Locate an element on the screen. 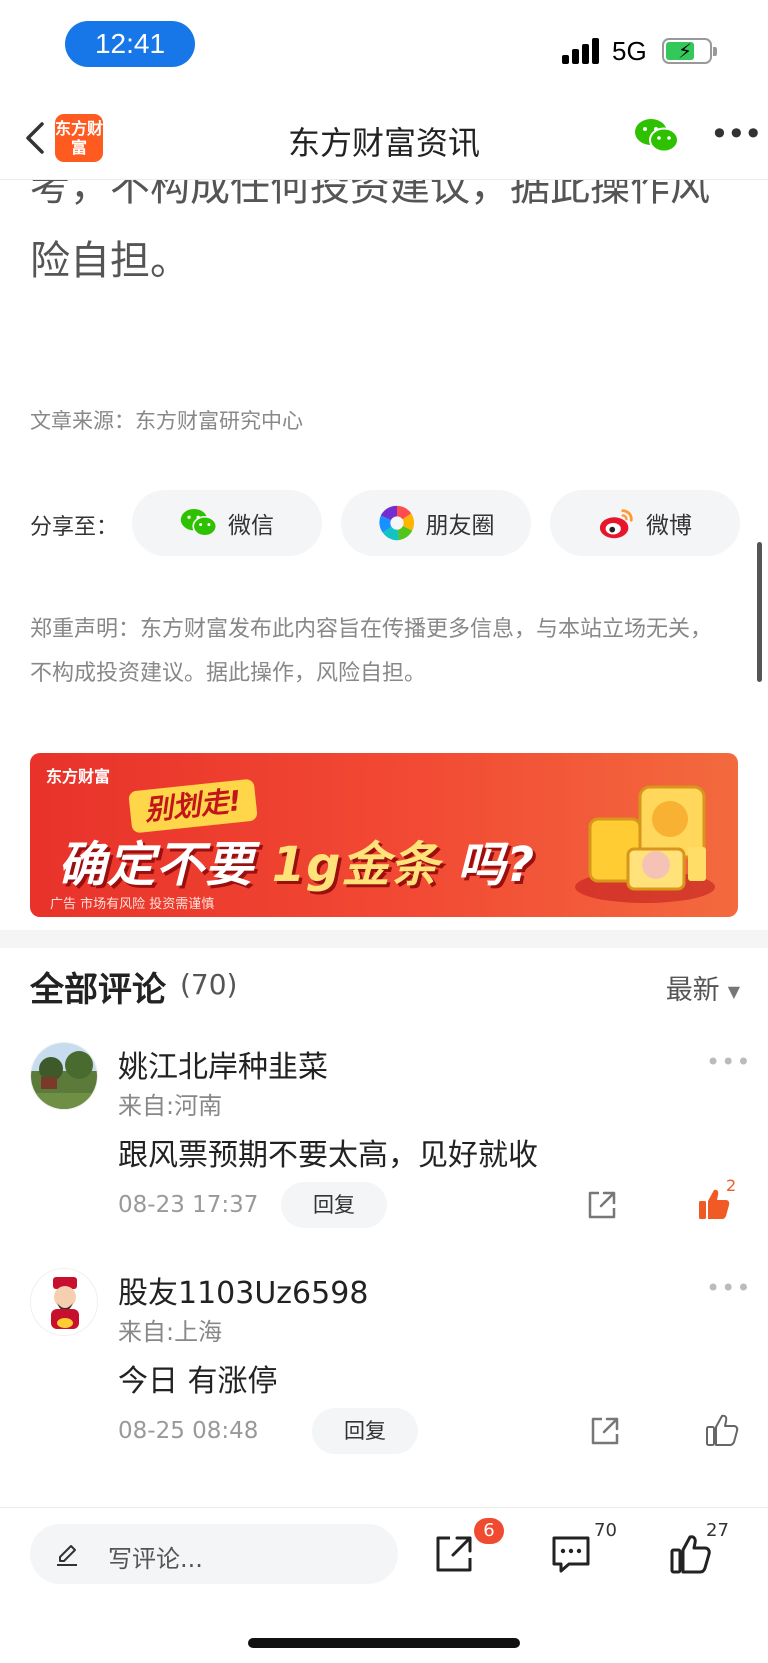 Image resolution: width=768 pixels, height=1663 pixels. like-count: 2 is located at coordinates (731, 1185).